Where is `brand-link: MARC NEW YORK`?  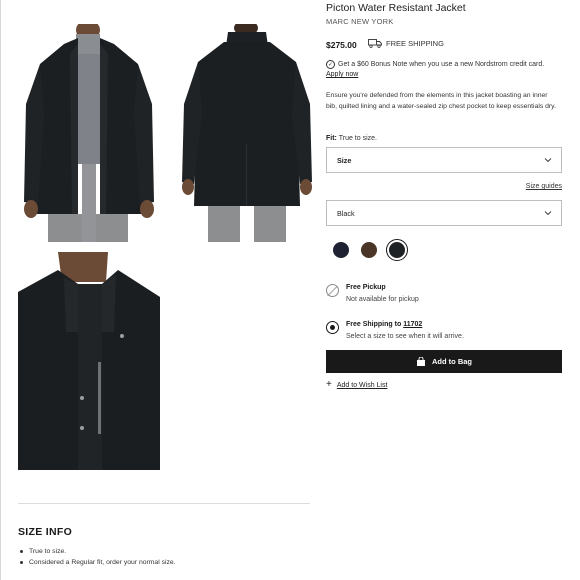 brand-link: MARC NEW YORK is located at coordinates (359, 21).